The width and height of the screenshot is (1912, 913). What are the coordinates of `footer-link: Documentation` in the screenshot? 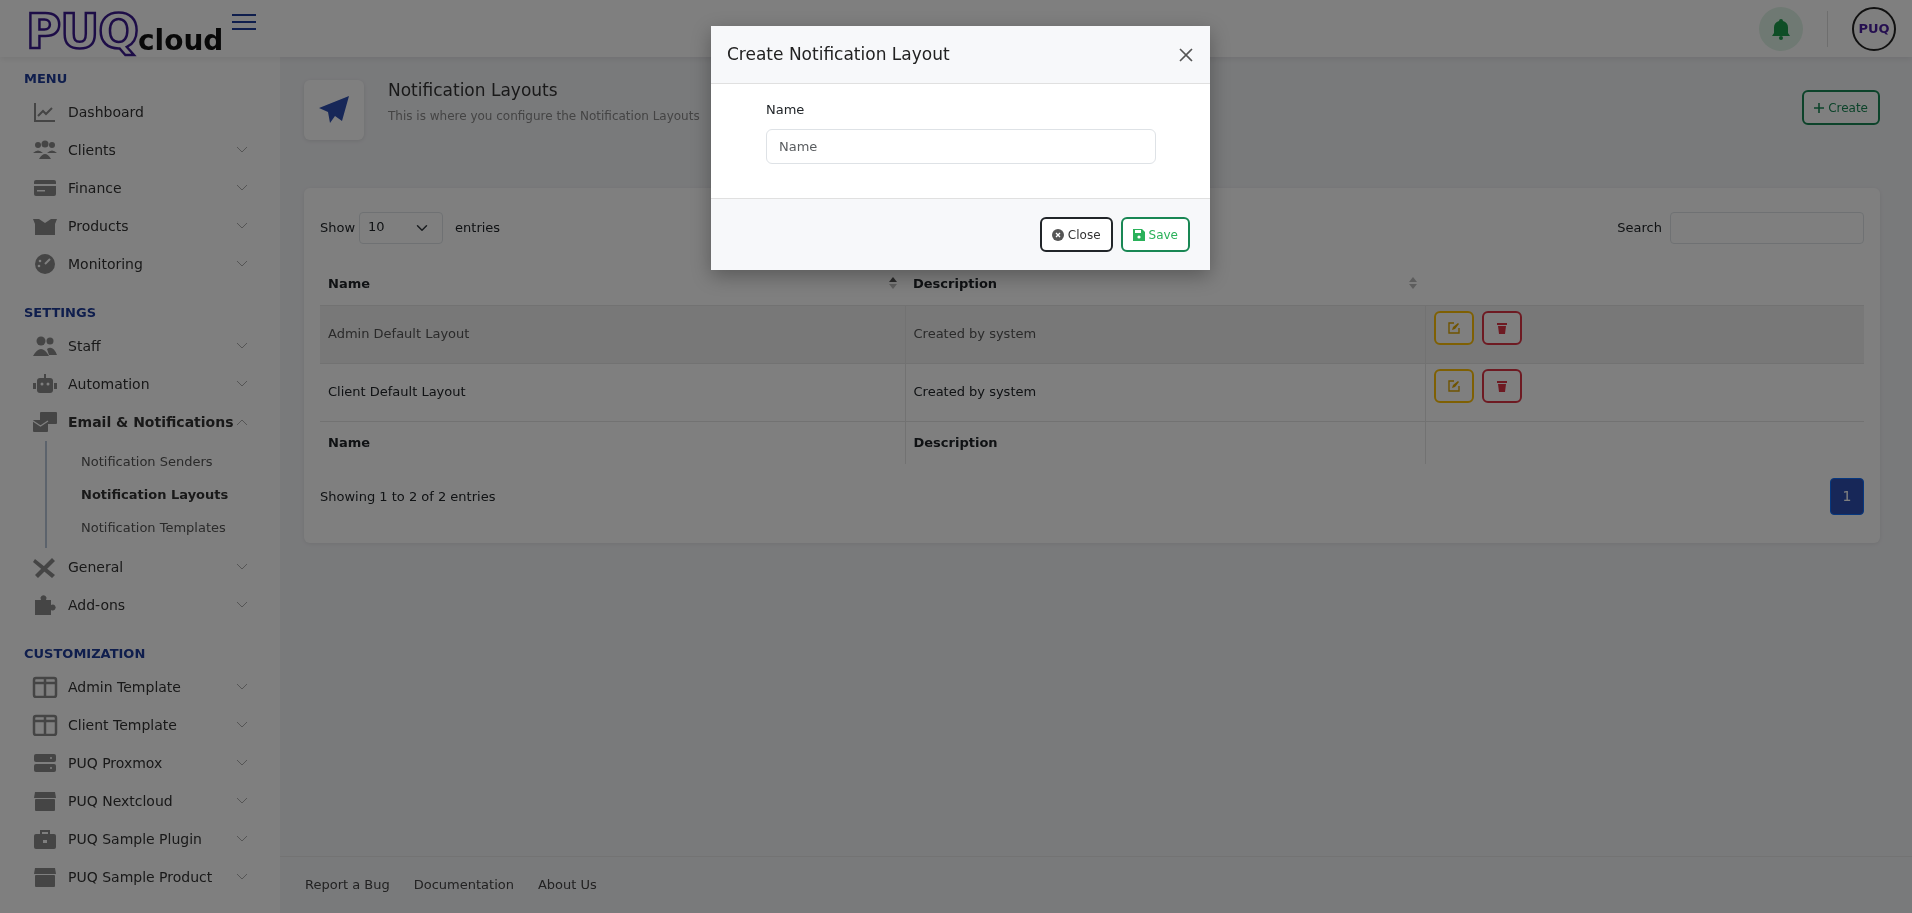 It's located at (463, 885).